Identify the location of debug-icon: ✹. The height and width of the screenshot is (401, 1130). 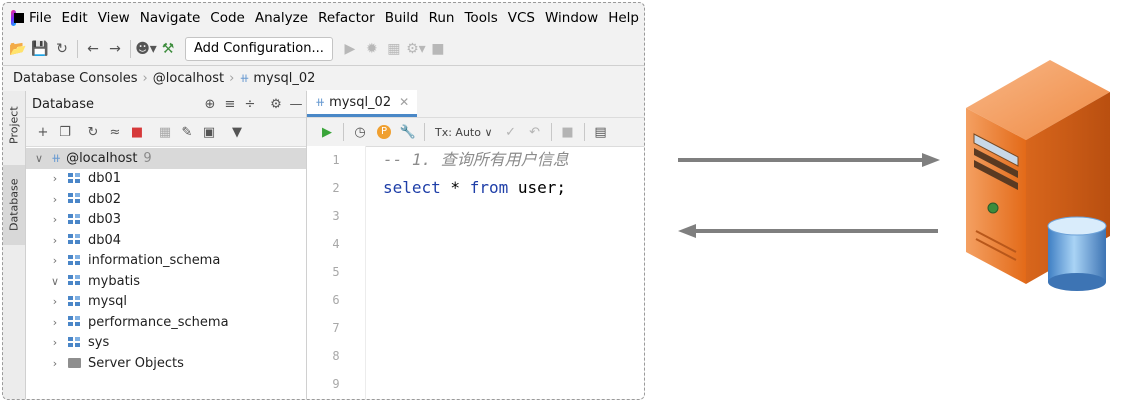
(372, 49).